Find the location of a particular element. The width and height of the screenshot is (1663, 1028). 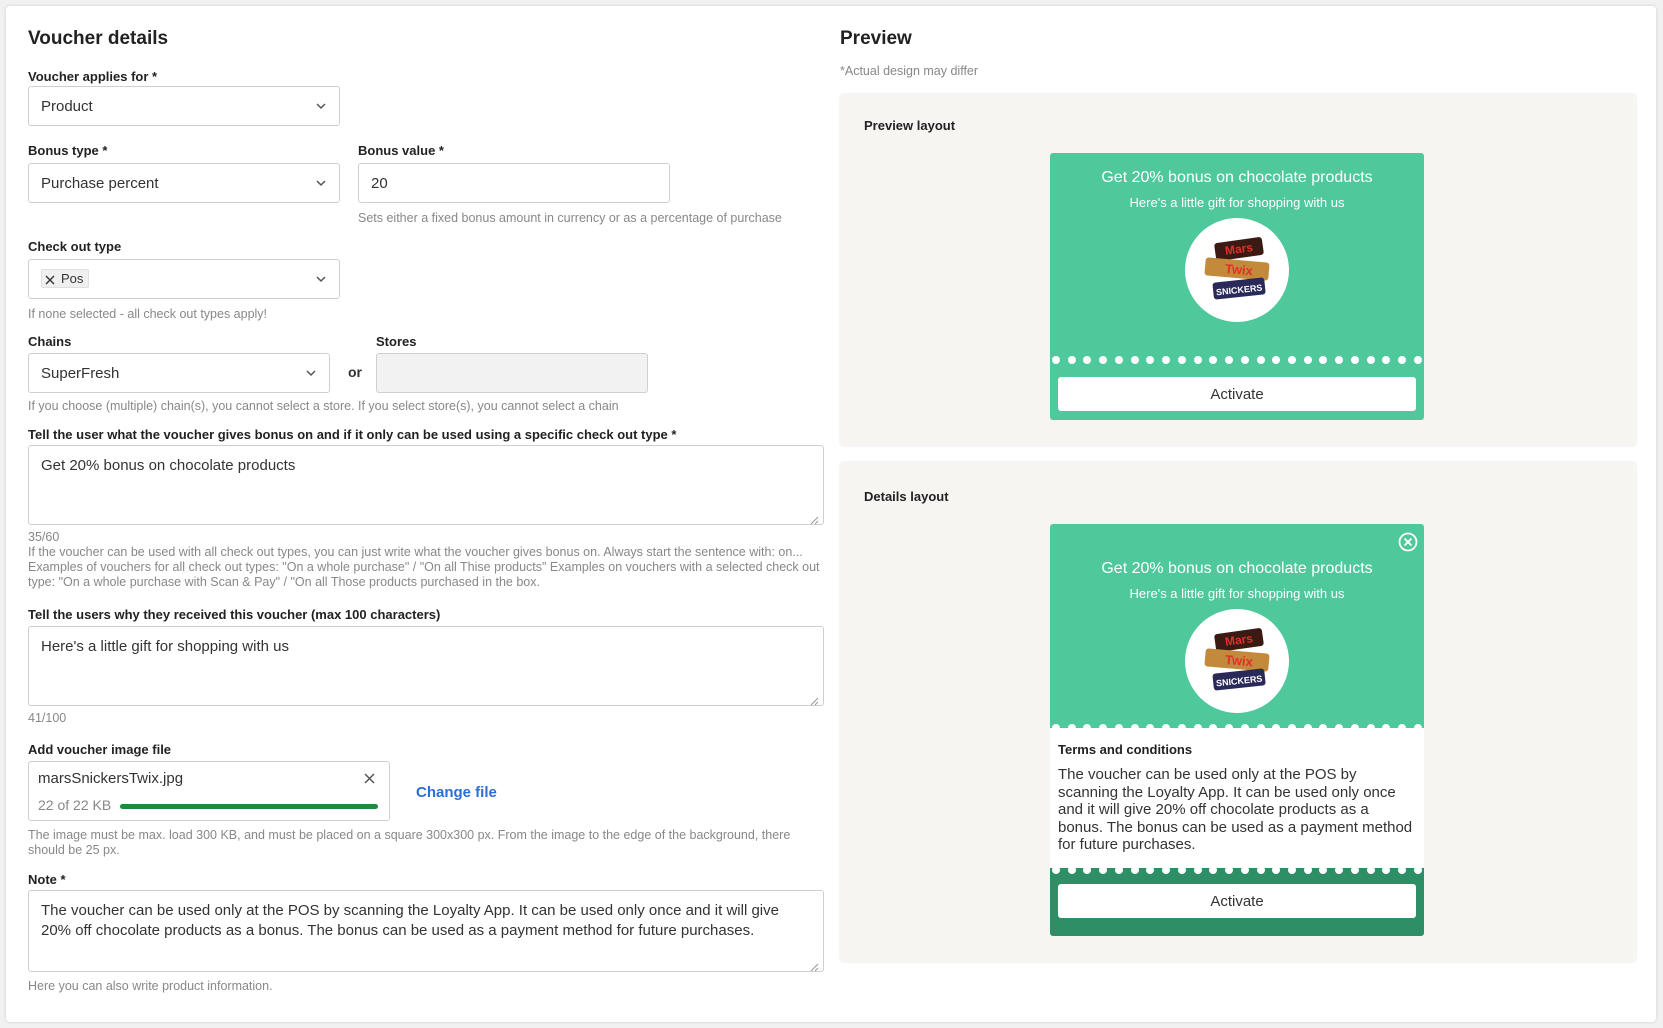

bonus-type-value: Purchase percent is located at coordinates (100, 183).